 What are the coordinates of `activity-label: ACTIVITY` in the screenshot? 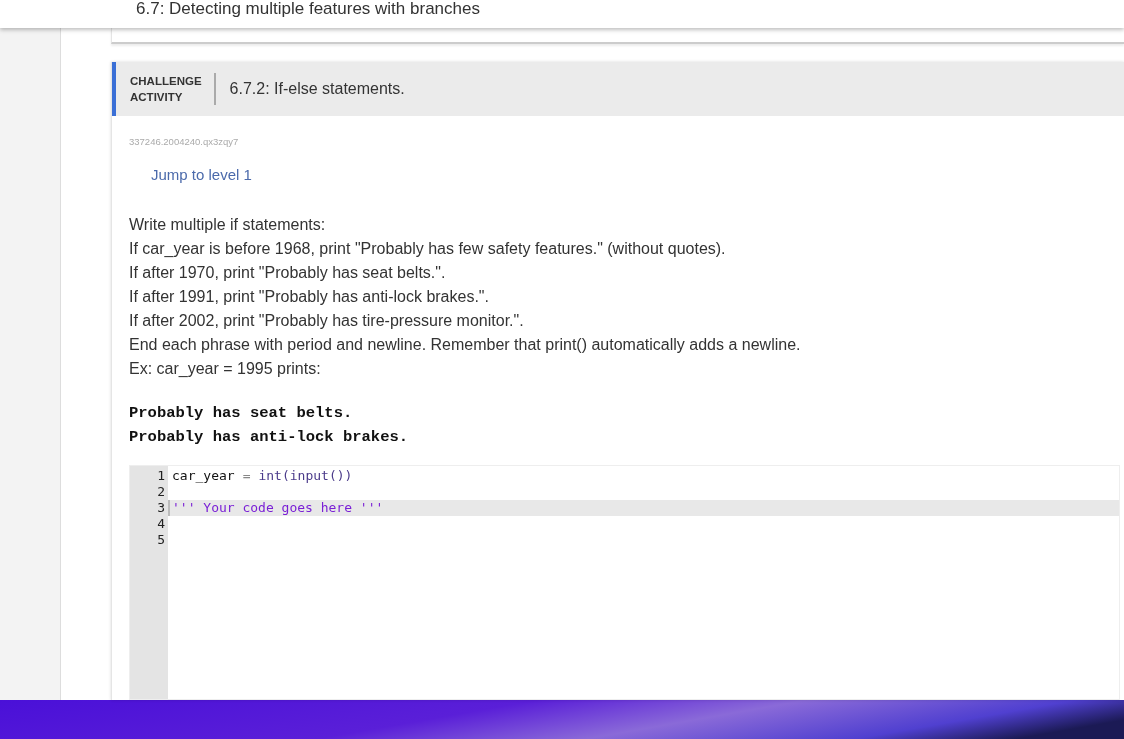 It's located at (157, 97).